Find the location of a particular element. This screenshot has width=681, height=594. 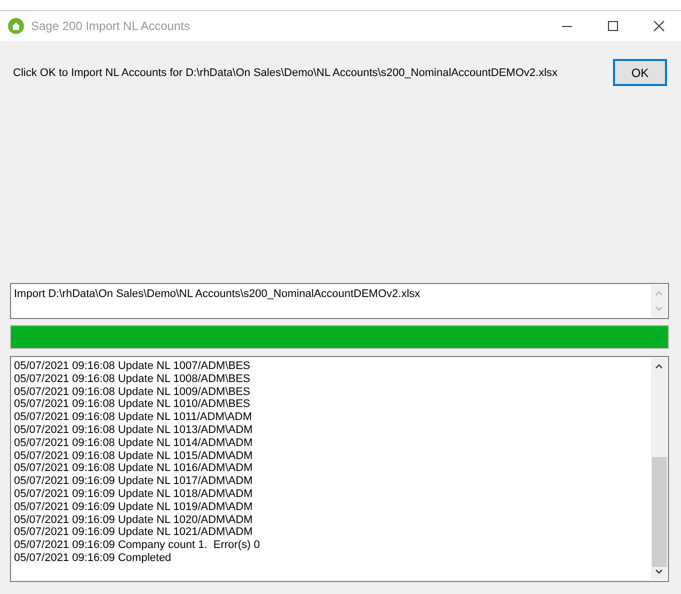

log-line: 05/07/2021 09:16:08 Update NL 1007/ADM\BES is located at coordinates (133, 366).